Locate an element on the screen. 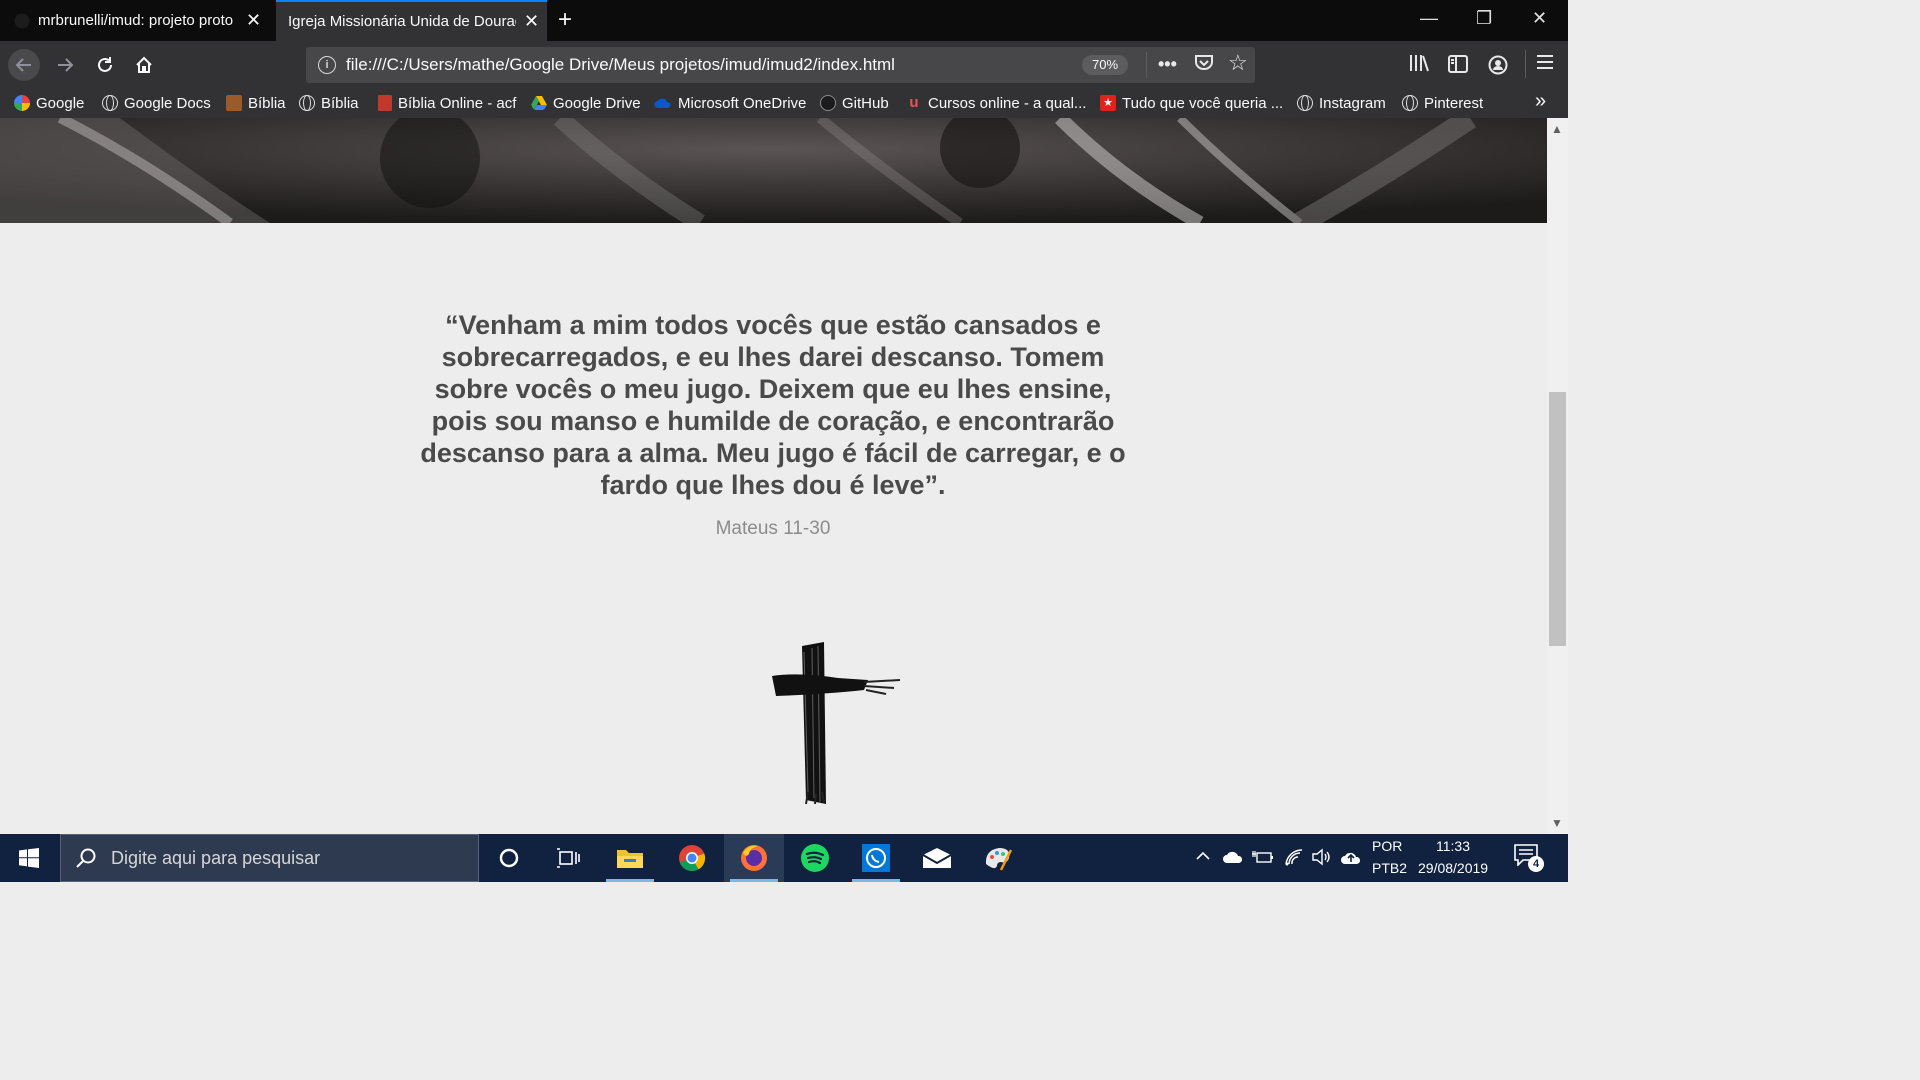 The width and height of the screenshot is (1920, 1080). bookmark-google-docs: Google Docs is located at coordinates (156, 103).